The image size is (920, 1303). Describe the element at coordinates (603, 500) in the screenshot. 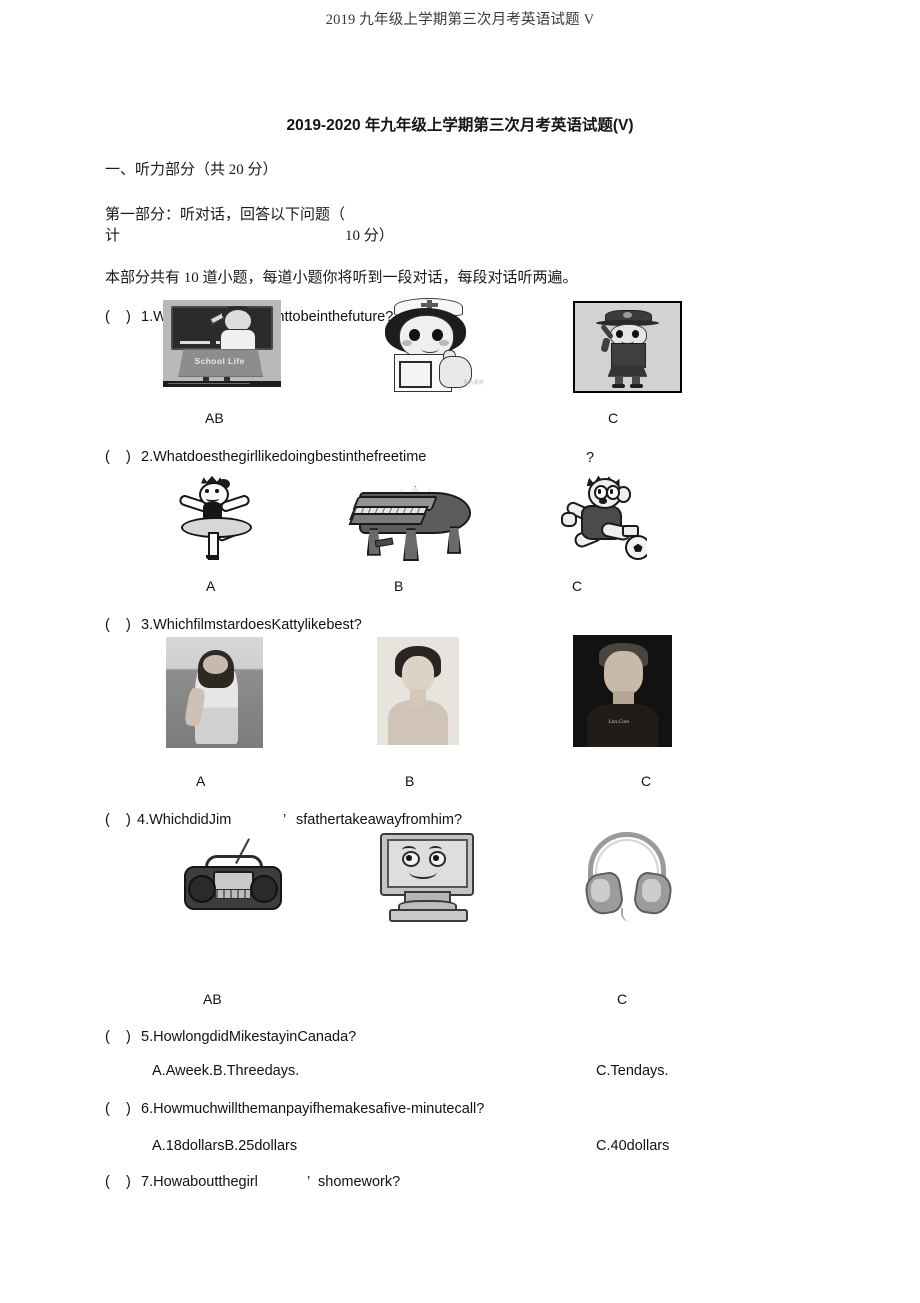

I see `soccer-boy-mouth` at that location.